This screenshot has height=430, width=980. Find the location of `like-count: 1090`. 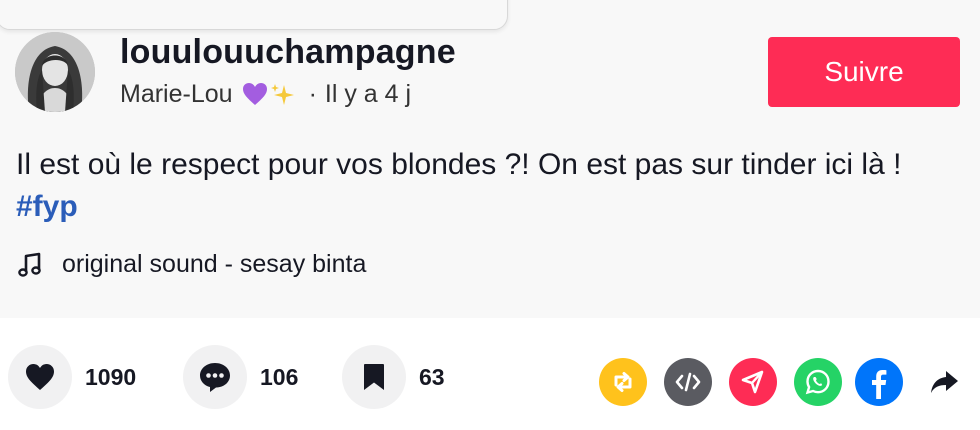

like-count: 1090 is located at coordinates (111, 376).